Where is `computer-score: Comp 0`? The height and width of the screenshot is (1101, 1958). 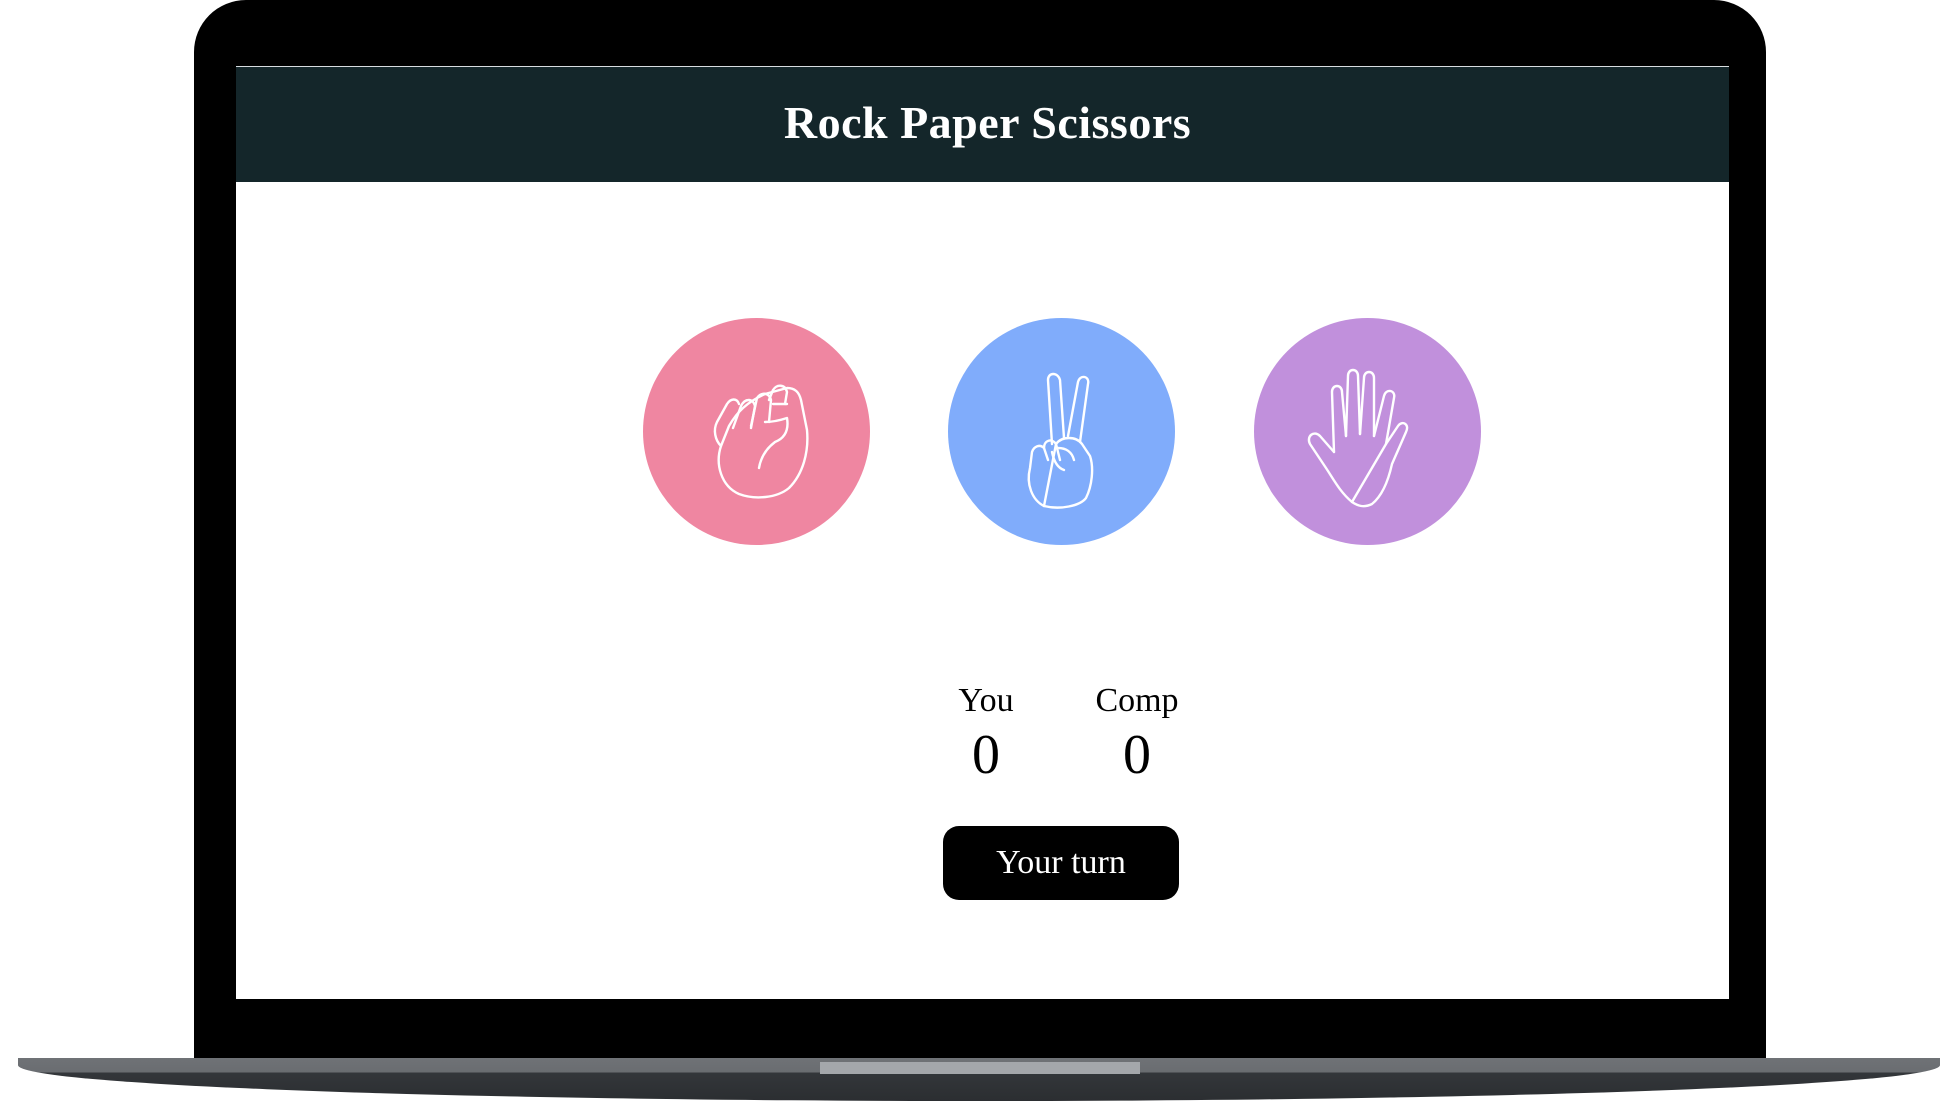 computer-score: Comp 0 is located at coordinates (1137, 733).